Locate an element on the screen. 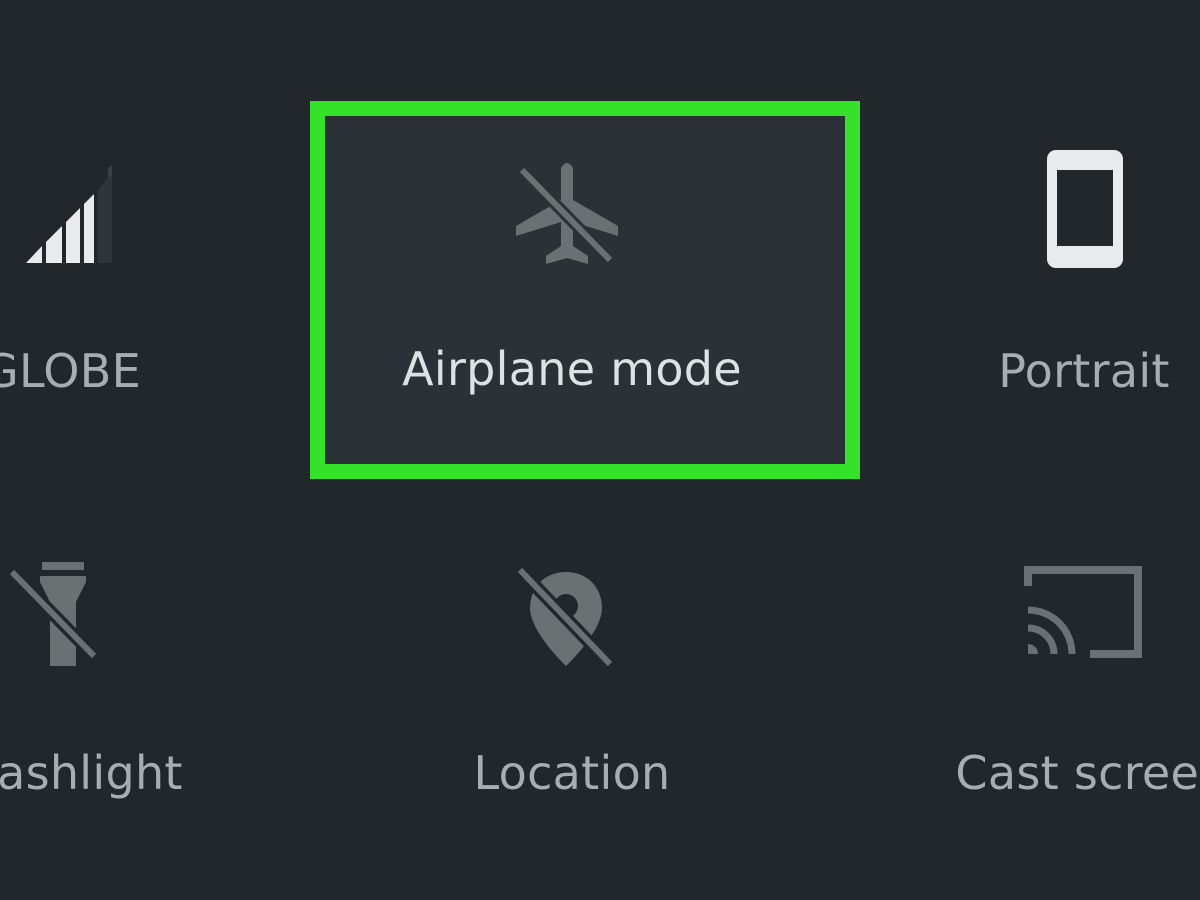 Image resolution: width=1200 pixels, height=900 pixels. cellular-signal-icon is located at coordinates (69, 214).